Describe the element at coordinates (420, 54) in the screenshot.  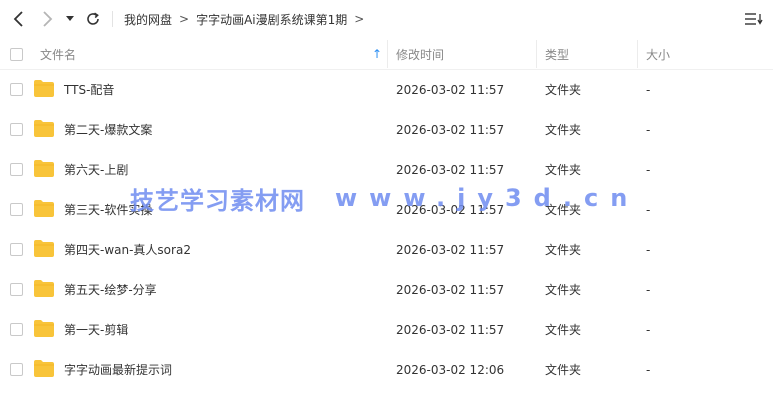
I see `column-modified-header: 修改时间` at that location.